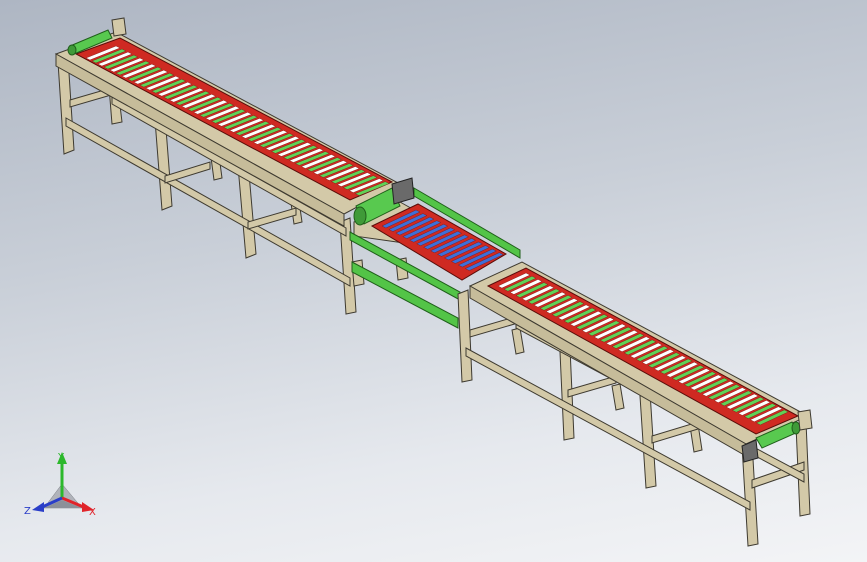 This screenshot has height=562, width=867. Describe the element at coordinates (27, 511) in the screenshot. I see `z-axis-label: Z` at that location.